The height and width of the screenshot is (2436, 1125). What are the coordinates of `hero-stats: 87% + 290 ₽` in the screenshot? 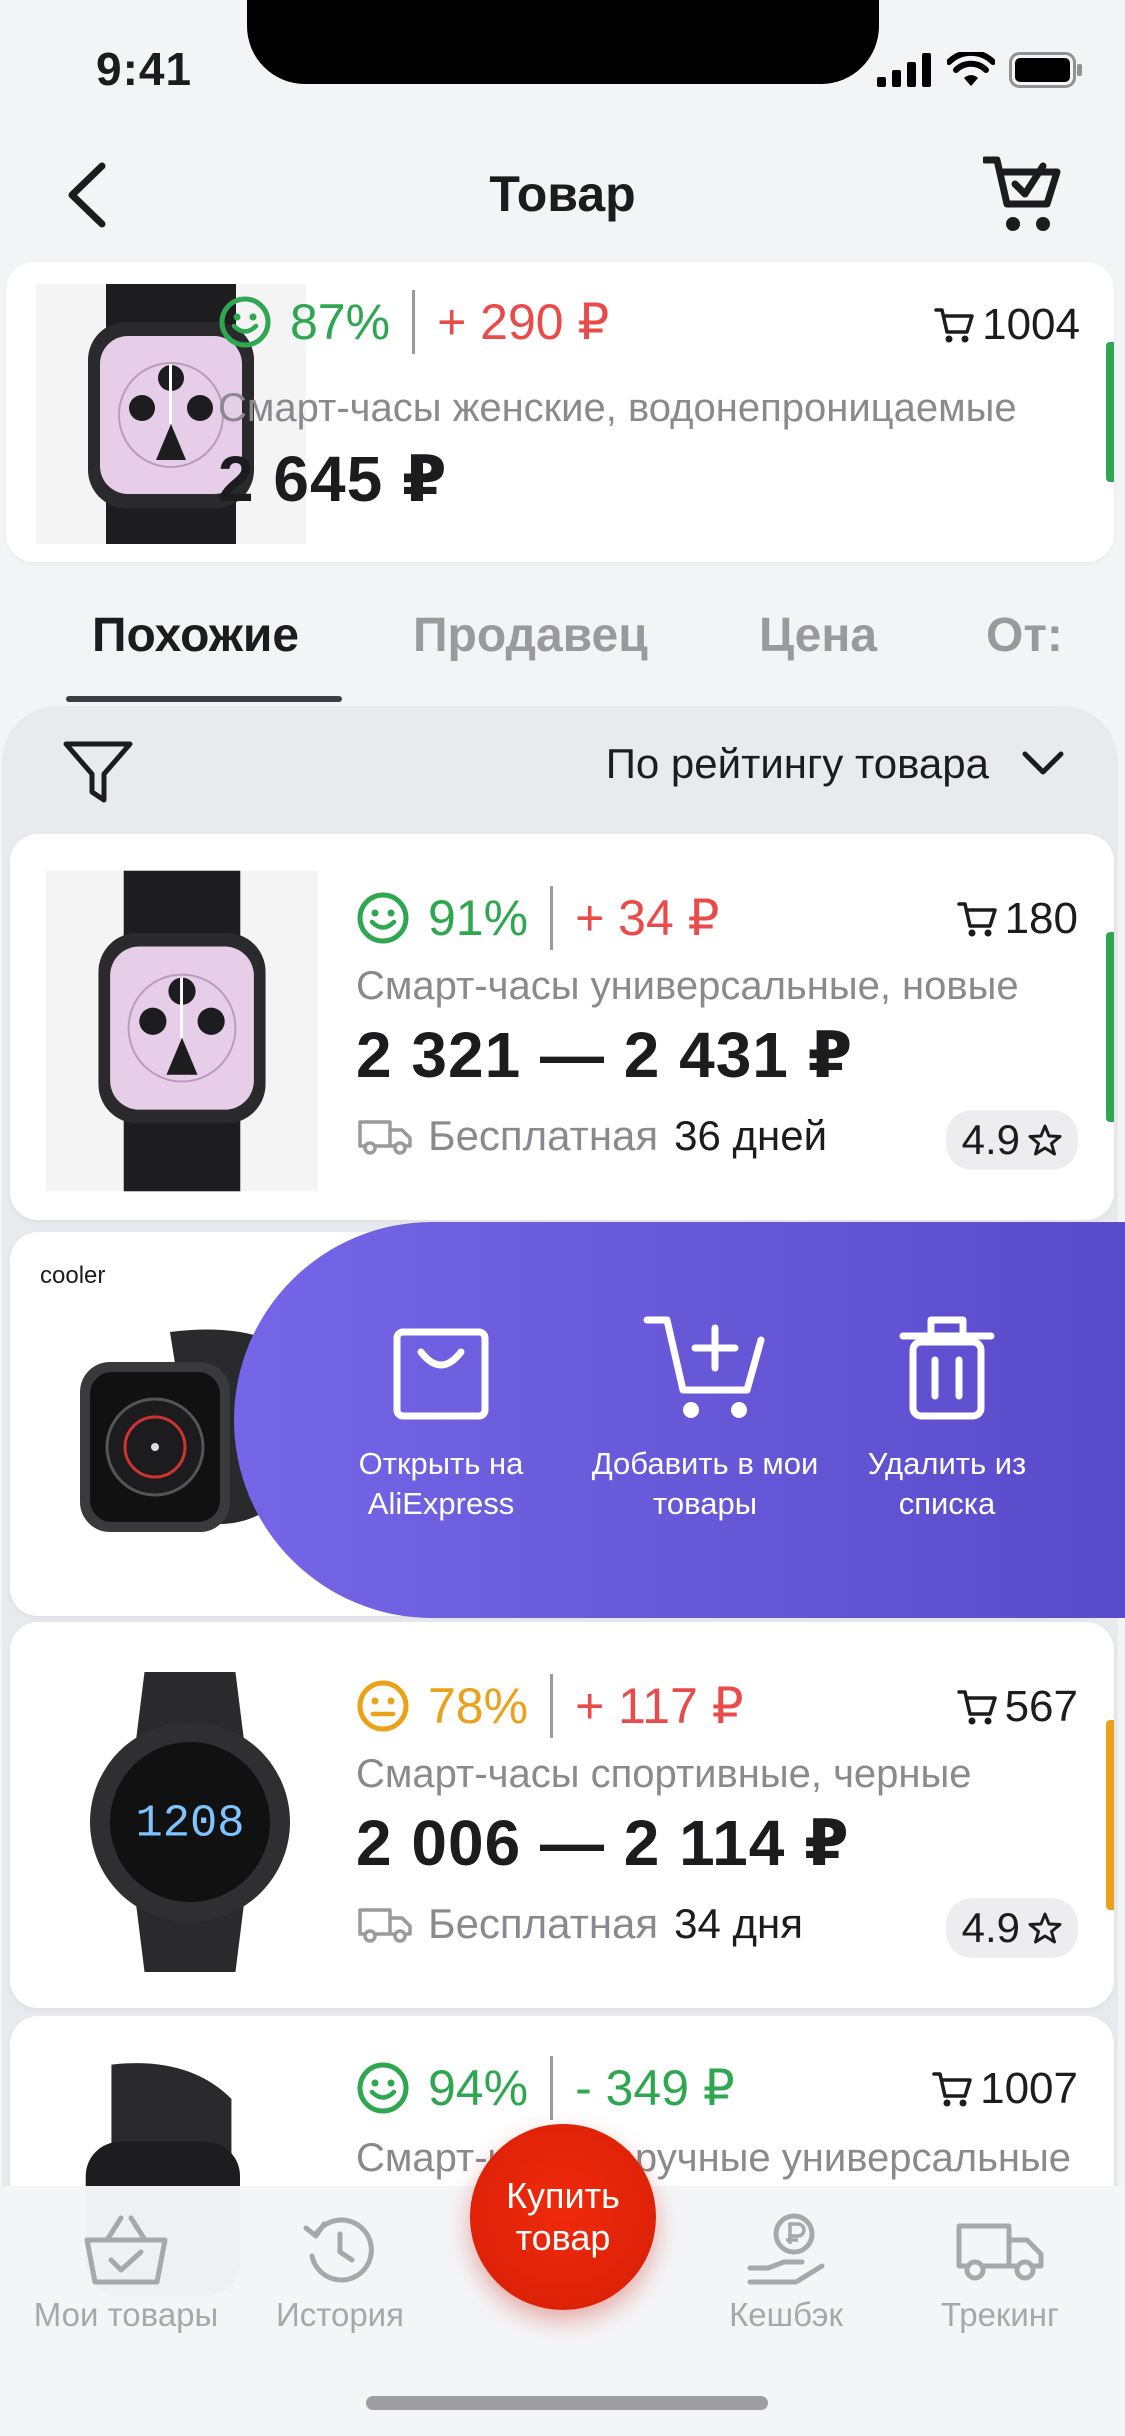 It's located at (413, 322).